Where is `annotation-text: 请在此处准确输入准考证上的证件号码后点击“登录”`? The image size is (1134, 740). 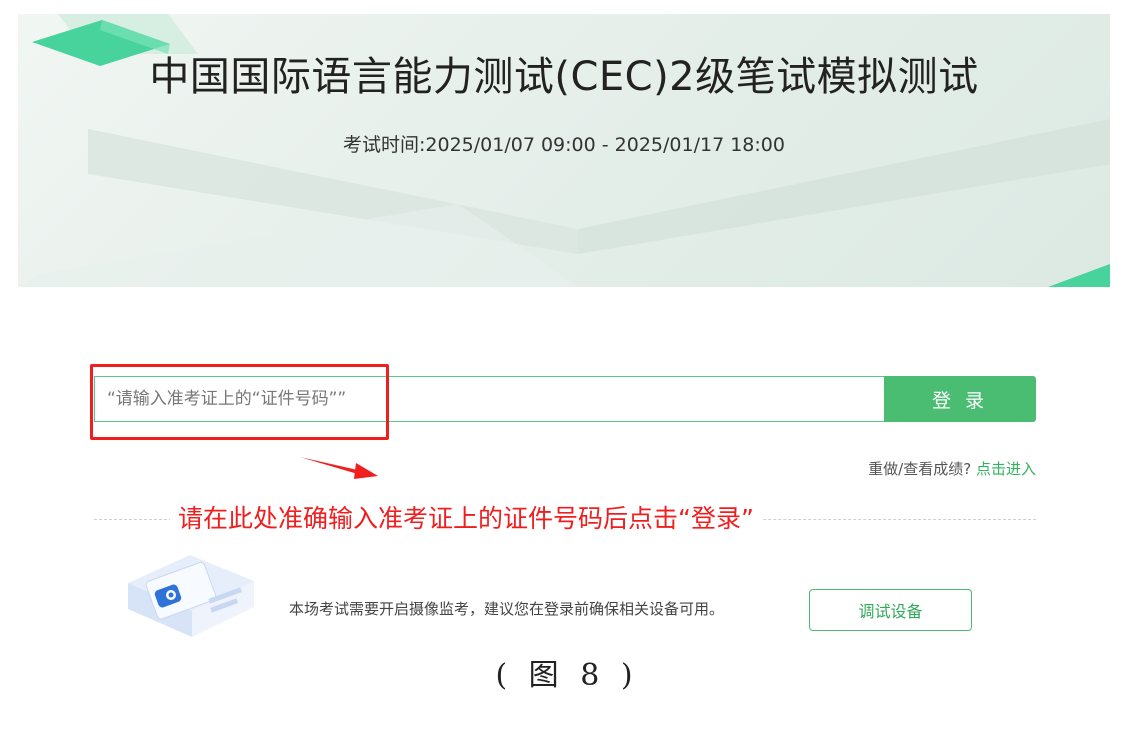
annotation-text: 请在此处准确输入准考证上的证件号码后点击“登录” is located at coordinates (466, 517).